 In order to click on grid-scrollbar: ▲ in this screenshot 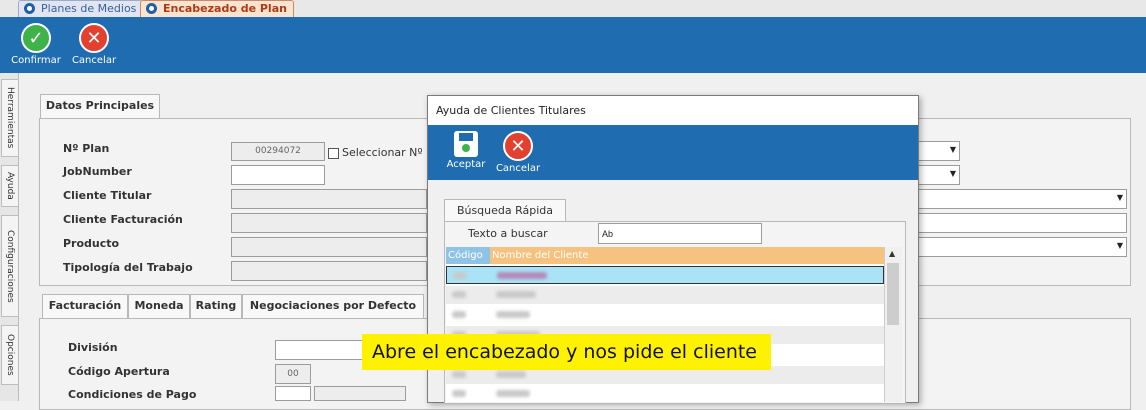, I will do `click(893, 324)`.